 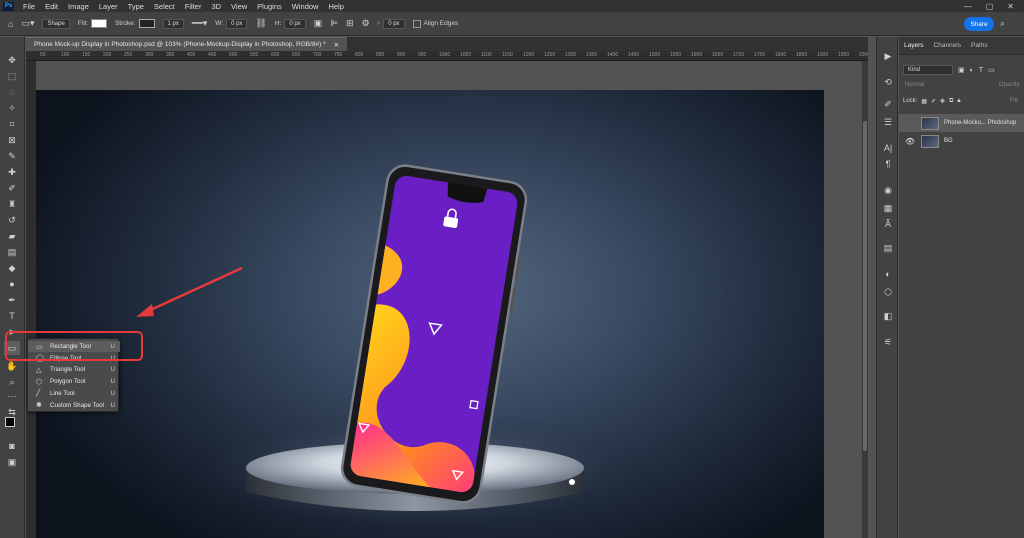 What do you see at coordinates (979, 45) in the screenshot?
I see `tab-paths: Paths` at bounding box center [979, 45].